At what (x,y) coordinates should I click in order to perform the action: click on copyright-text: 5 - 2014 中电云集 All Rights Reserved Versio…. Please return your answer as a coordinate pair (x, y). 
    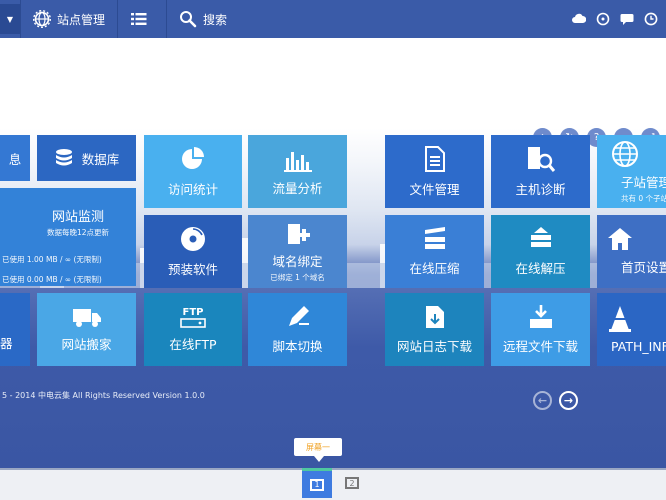
    Looking at the image, I should click on (103, 395).